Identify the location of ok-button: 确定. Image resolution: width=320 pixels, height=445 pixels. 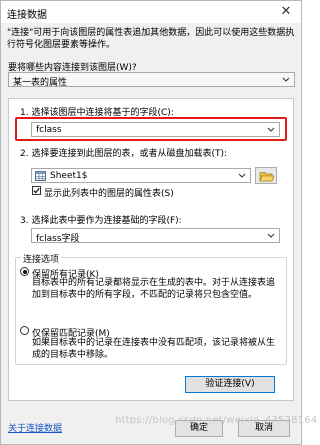
(199, 428).